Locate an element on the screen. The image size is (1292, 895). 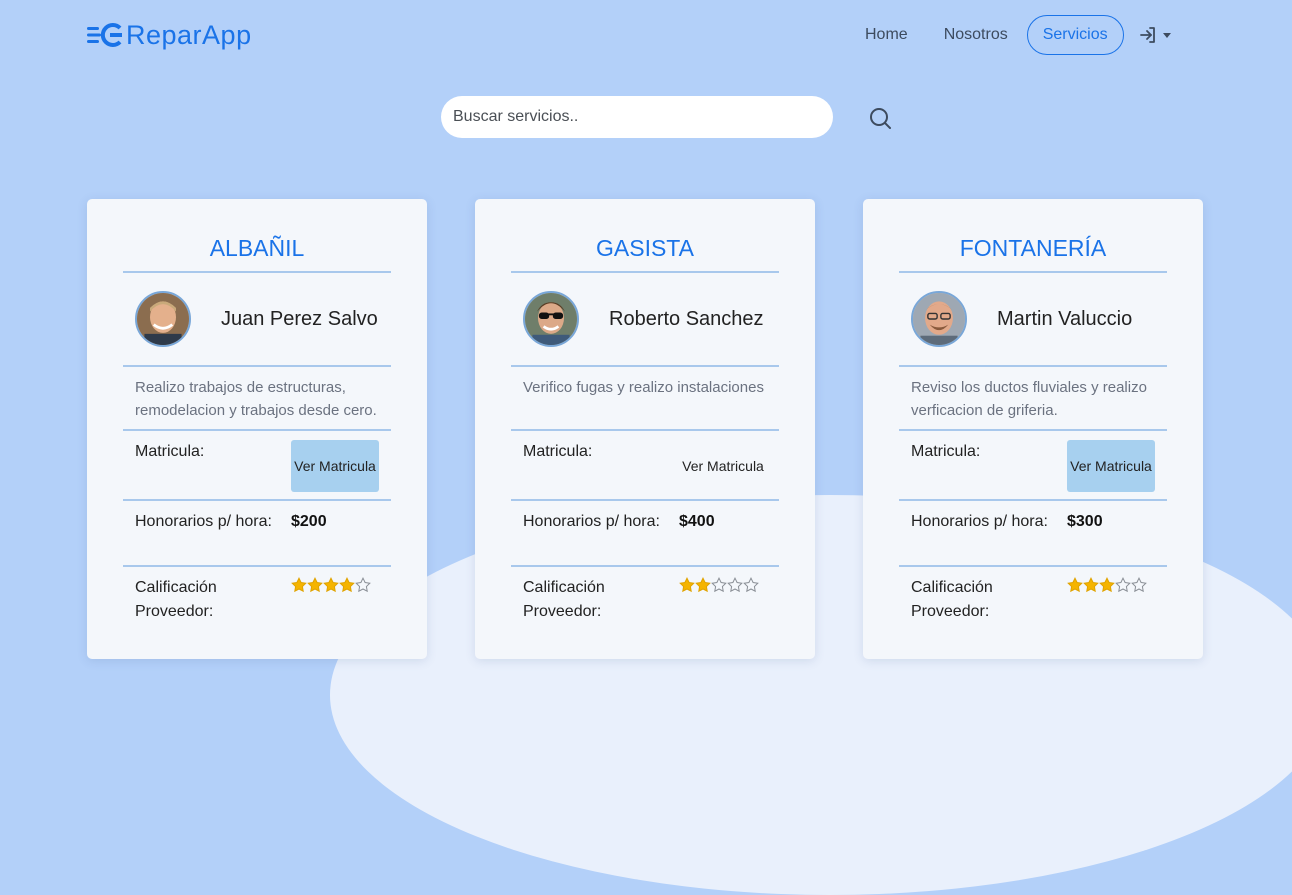
provider-row: Roberto Sanchez is located at coordinates (645, 319).